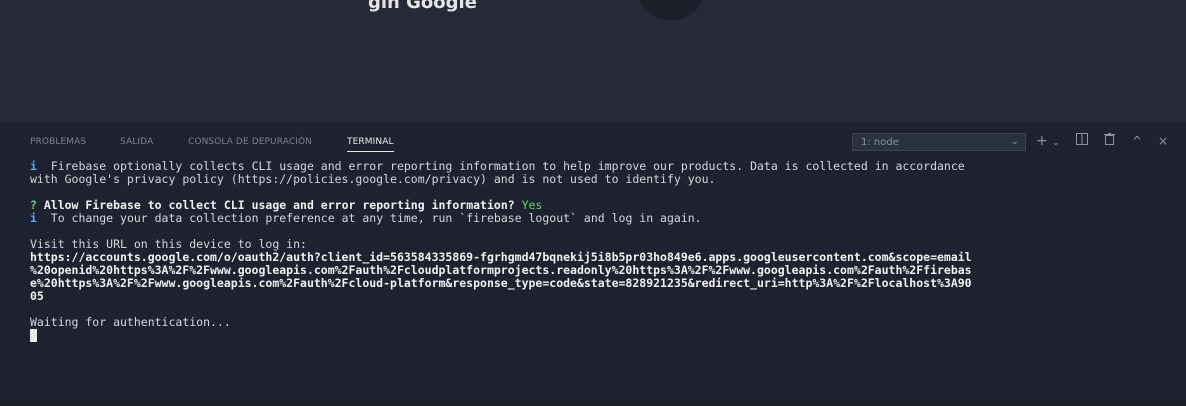  I want to click on auth-url-line: 05, so click(605, 296).